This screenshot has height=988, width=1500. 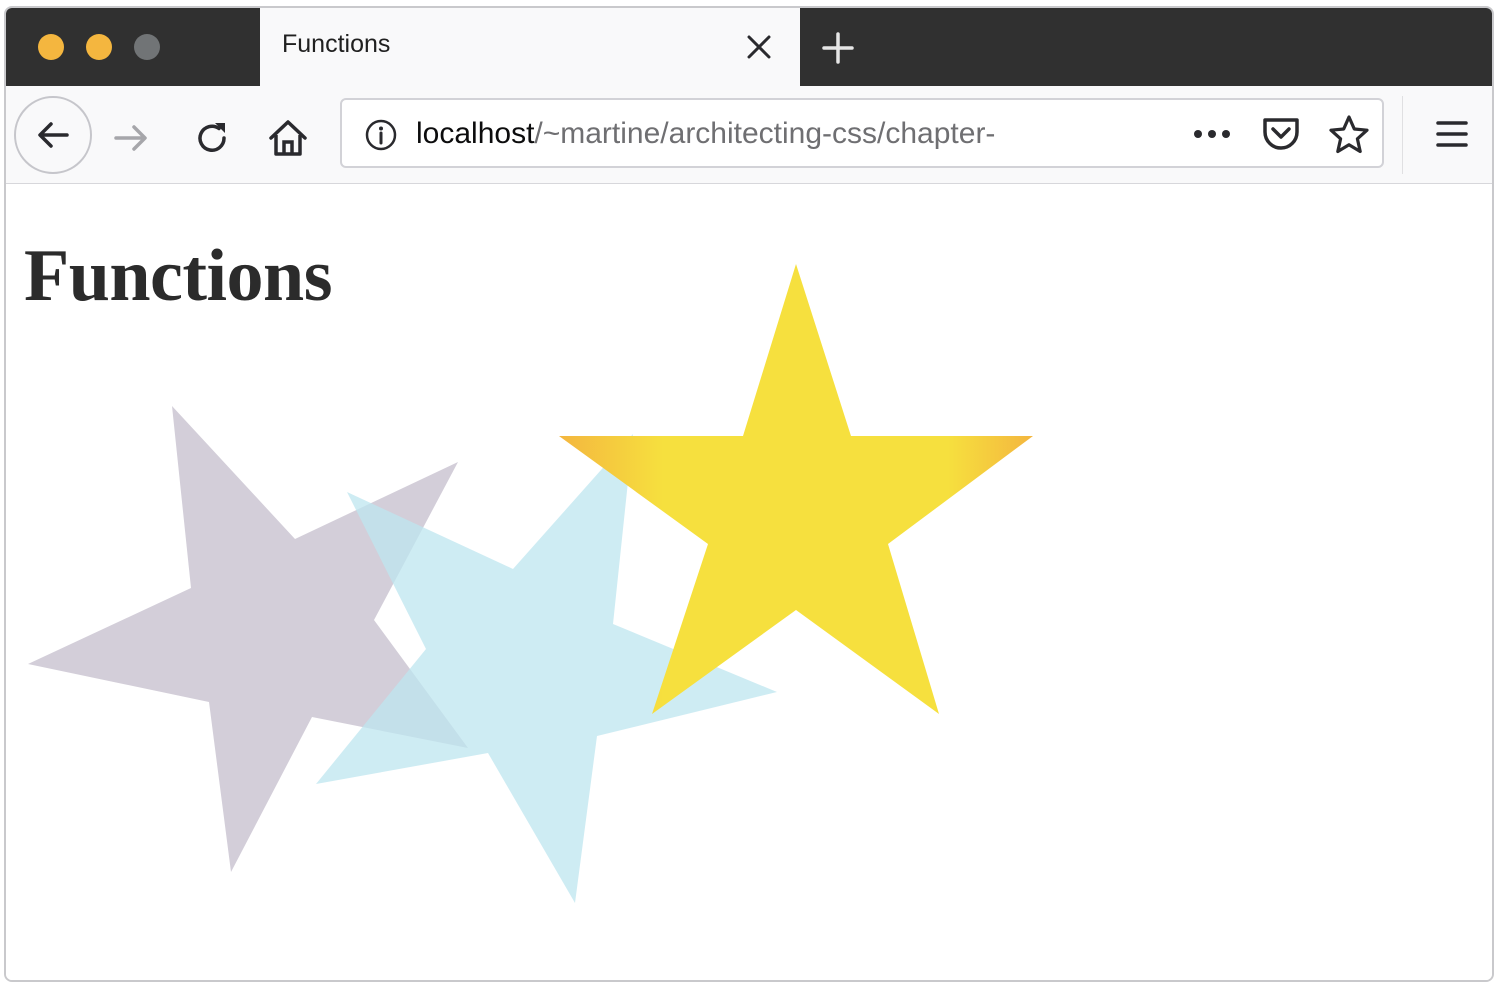 I want to click on window-close-dot, so click(x=51, y=47).